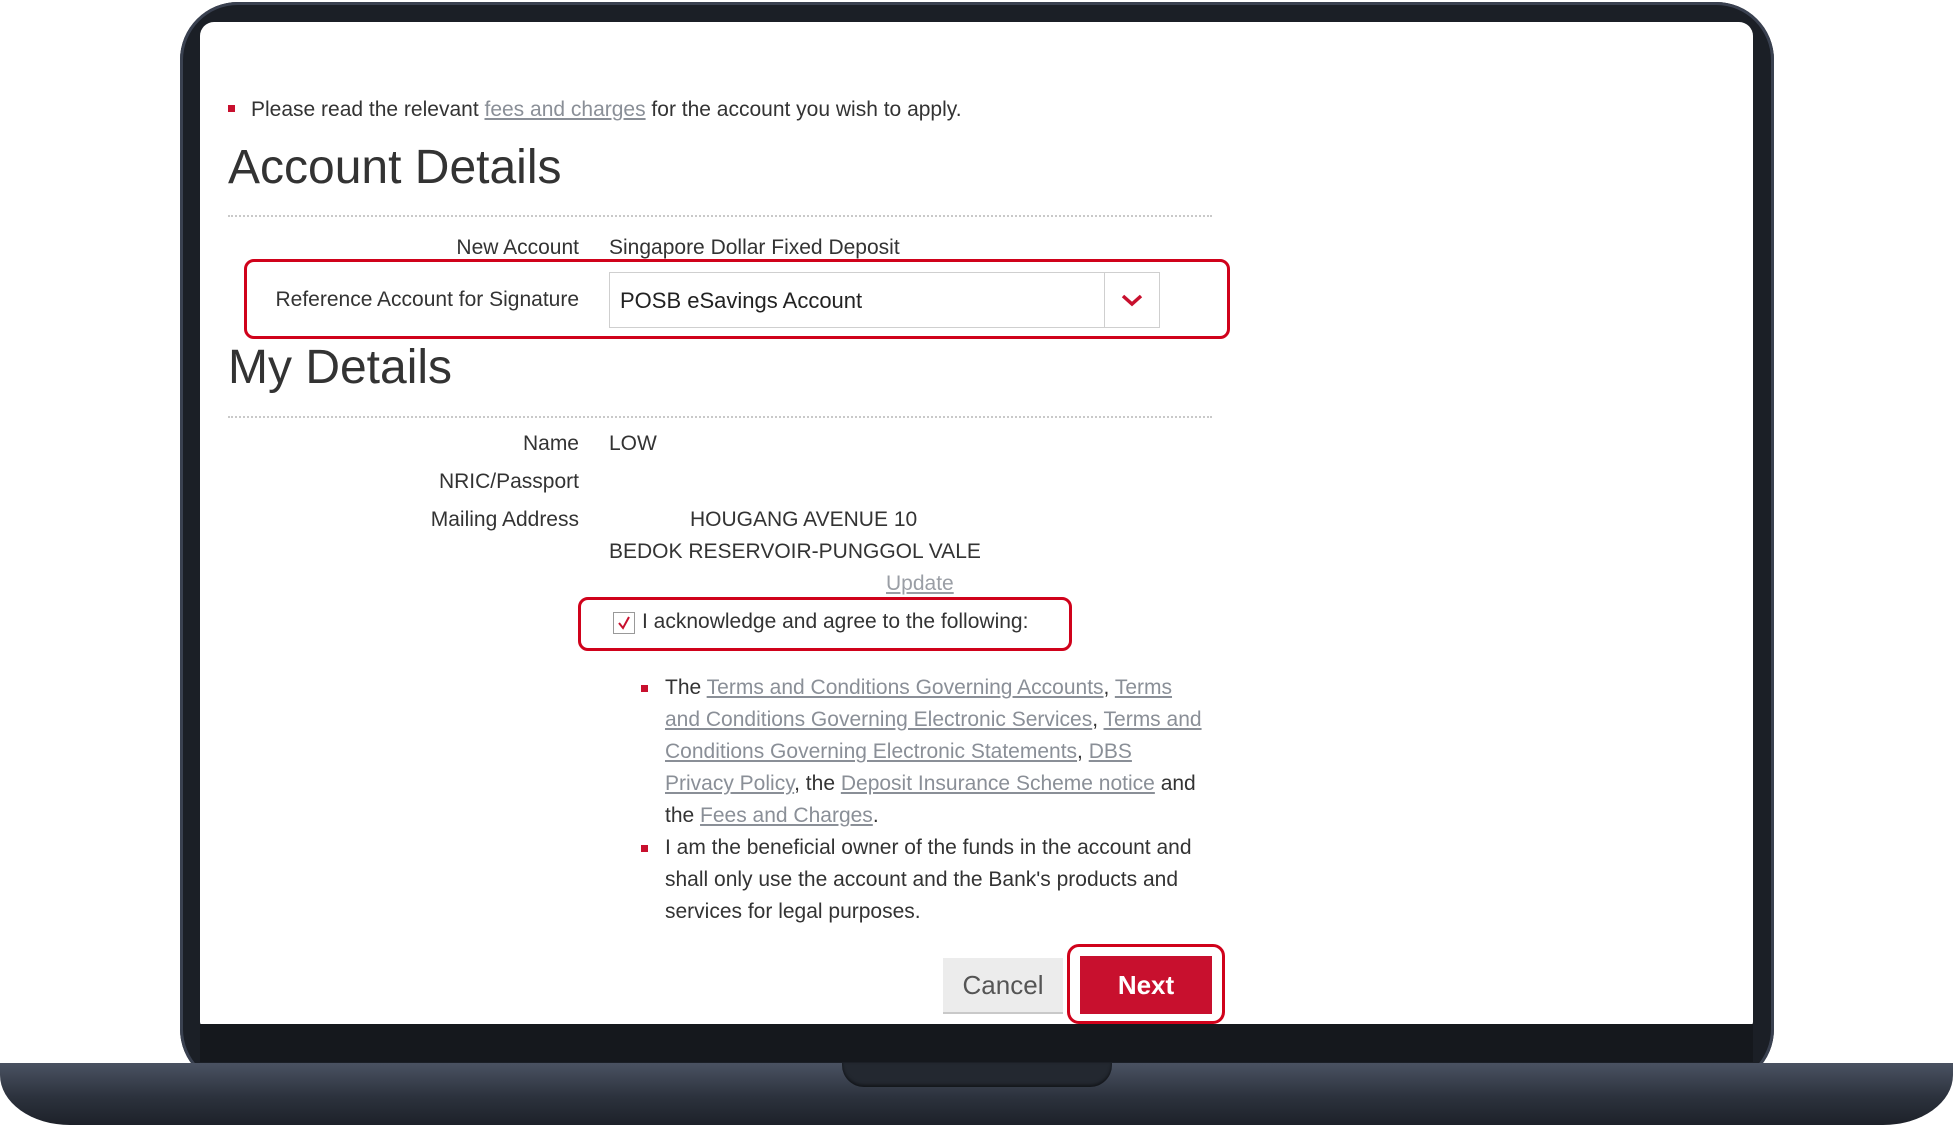  I want to click on name-value: LOW, so click(633, 443).